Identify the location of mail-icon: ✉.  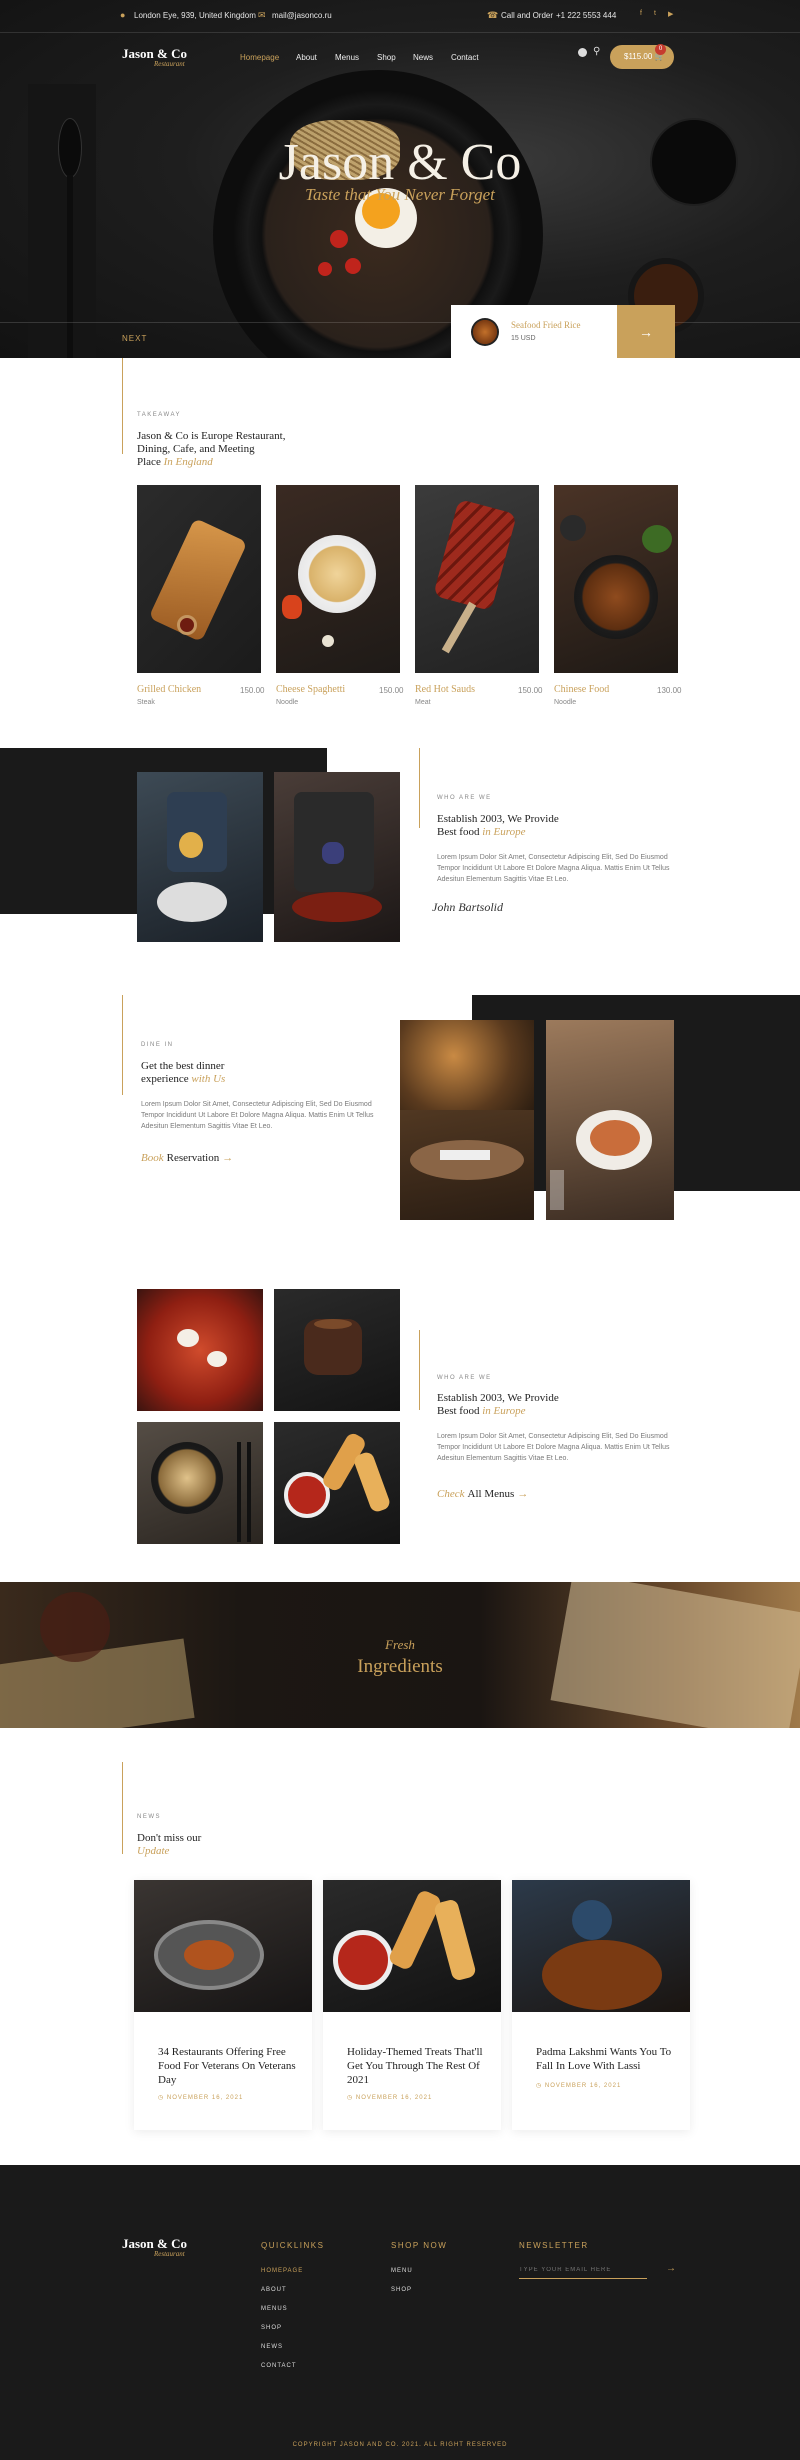
(262, 15).